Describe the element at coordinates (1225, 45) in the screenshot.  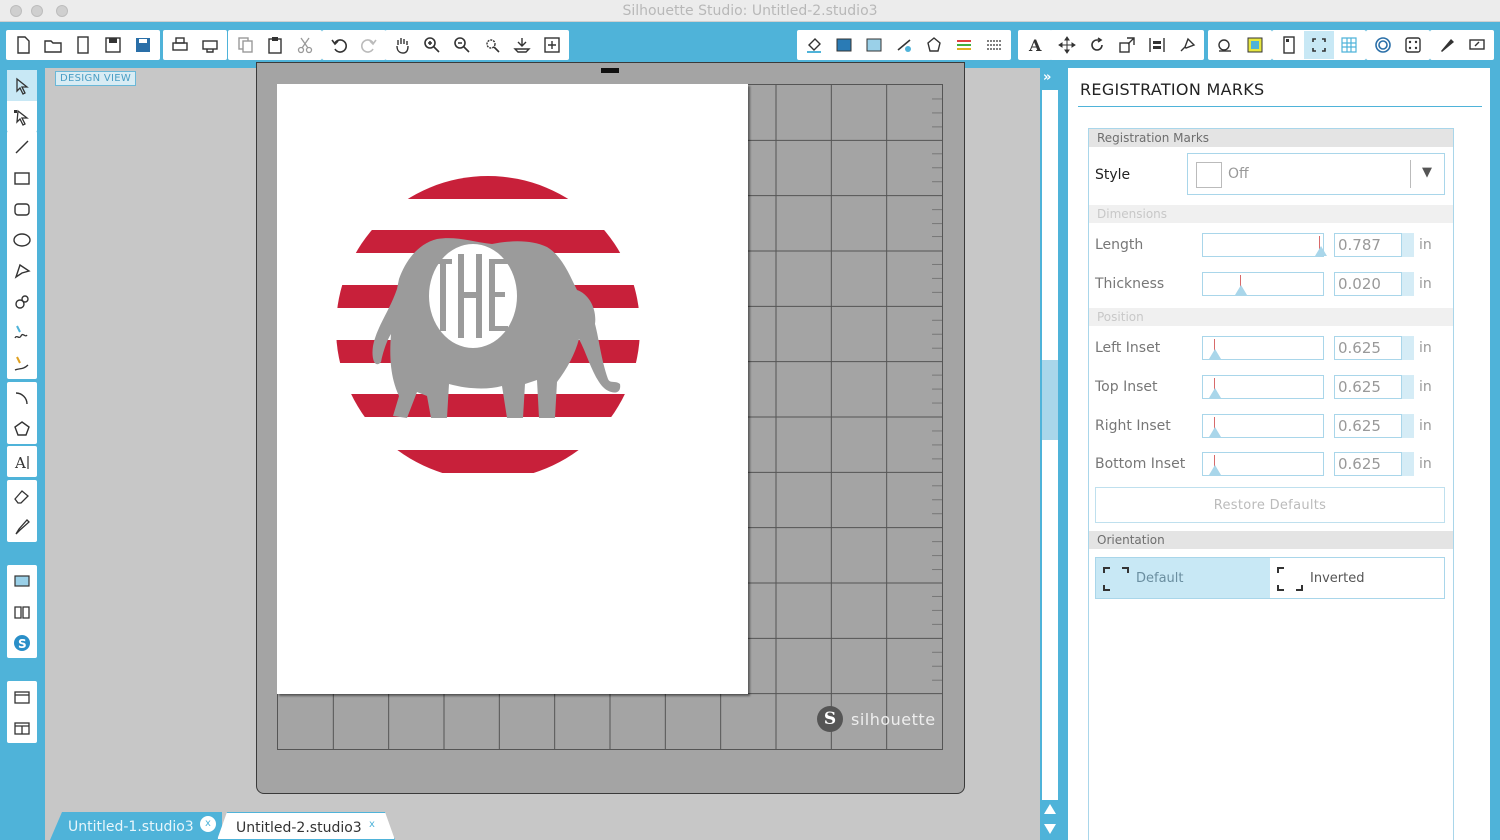
I see `modify-icon` at that location.